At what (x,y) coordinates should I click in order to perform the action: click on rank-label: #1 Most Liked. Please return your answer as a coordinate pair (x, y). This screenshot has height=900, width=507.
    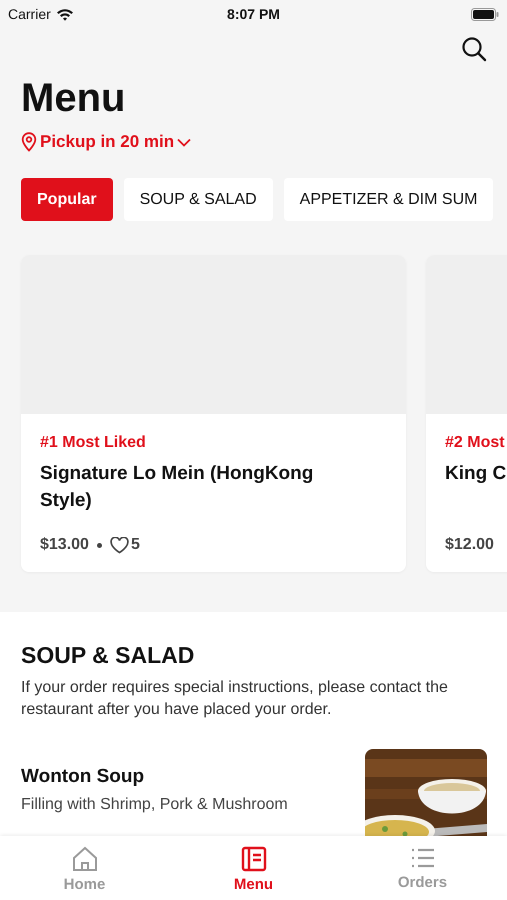
    Looking at the image, I should click on (93, 443).